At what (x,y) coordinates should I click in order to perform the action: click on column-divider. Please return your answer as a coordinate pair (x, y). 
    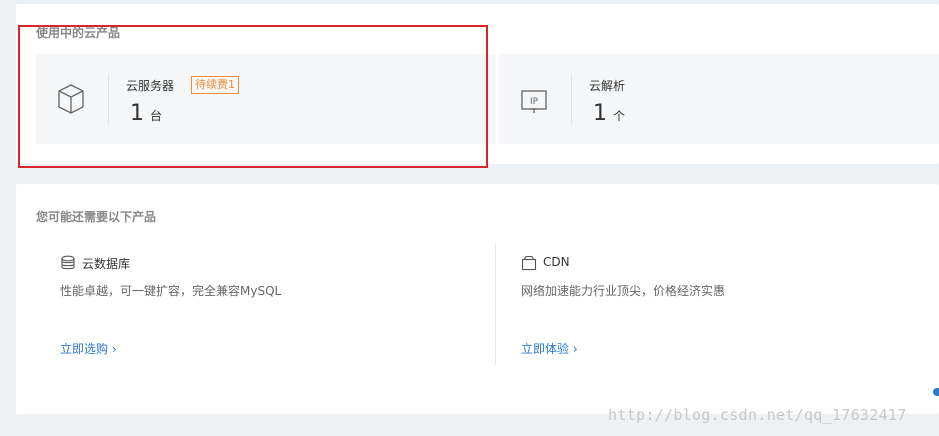
    Looking at the image, I should click on (495, 304).